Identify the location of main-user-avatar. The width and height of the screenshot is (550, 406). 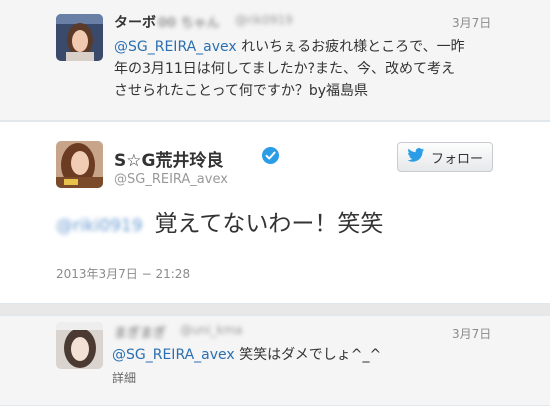
(79, 164).